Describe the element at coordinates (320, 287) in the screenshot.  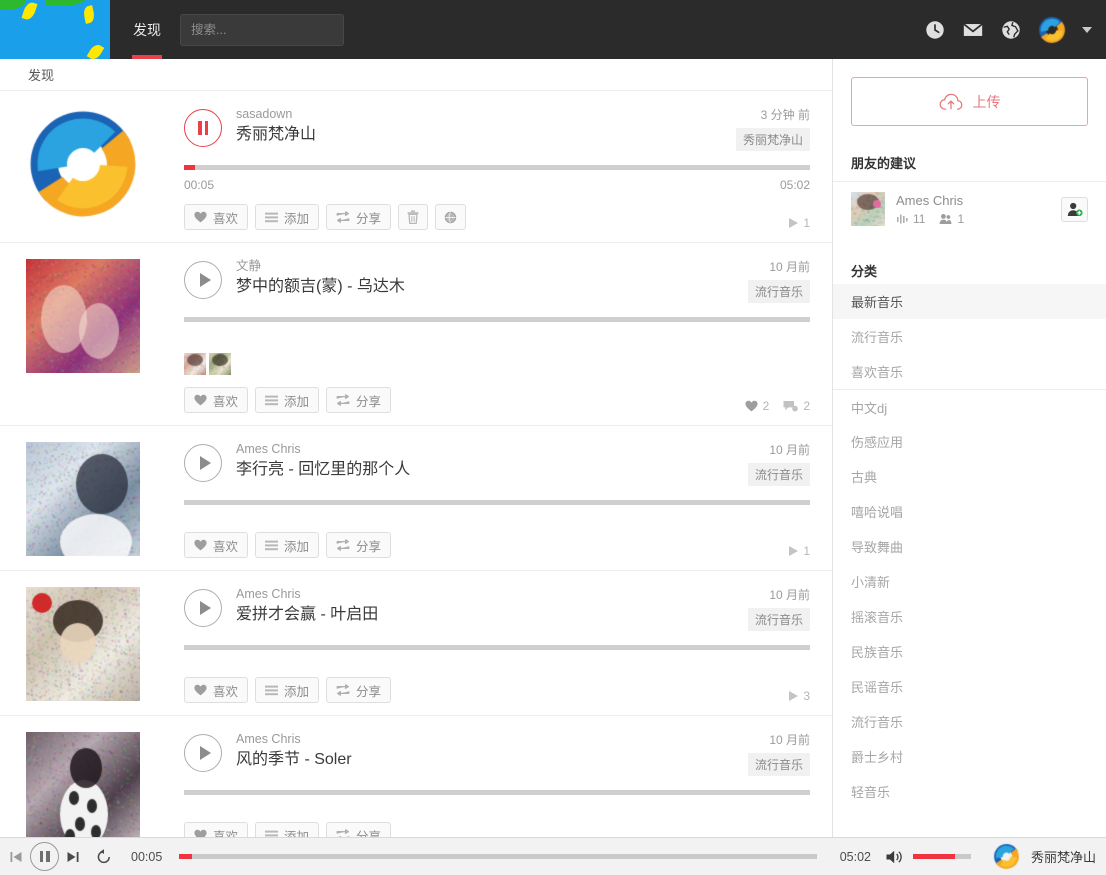
I see `track-title: 梦中的额吉(蒙) - 乌达木` at that location.